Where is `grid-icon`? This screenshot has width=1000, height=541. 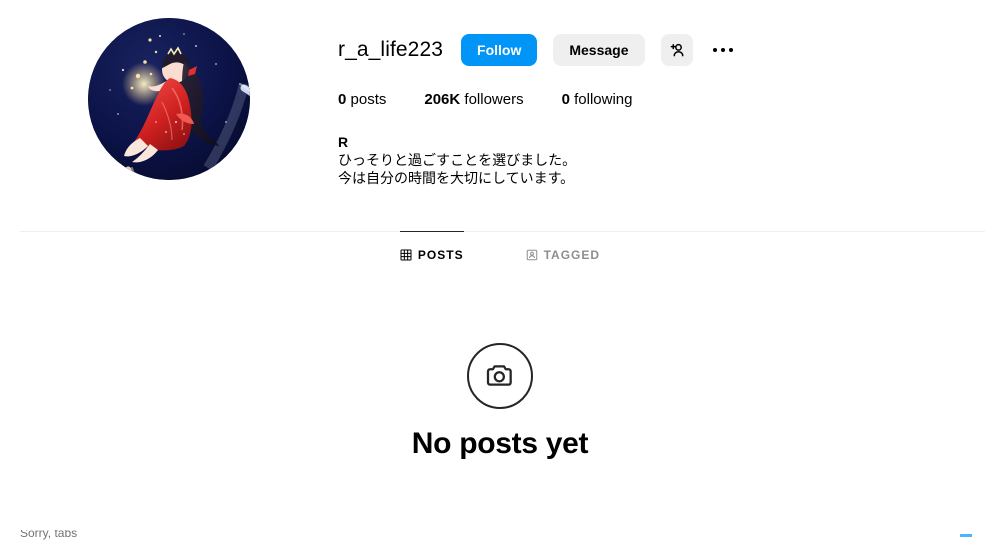
grid-icon is located at coordinates (406, 255).